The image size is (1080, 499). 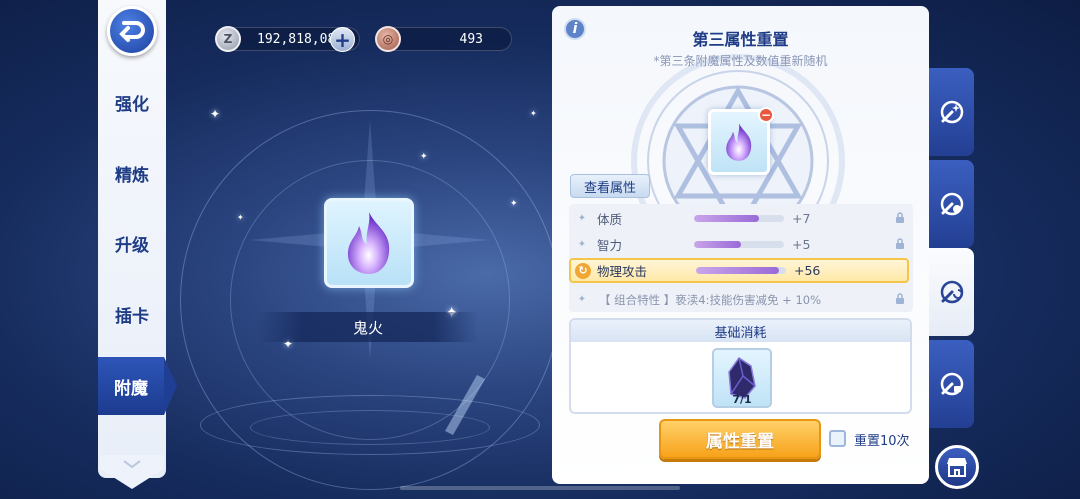 What do you see at coordinates (807, 270) in the screenshot?
I see `attribute-value: +56` at bounding box center [807, 270].